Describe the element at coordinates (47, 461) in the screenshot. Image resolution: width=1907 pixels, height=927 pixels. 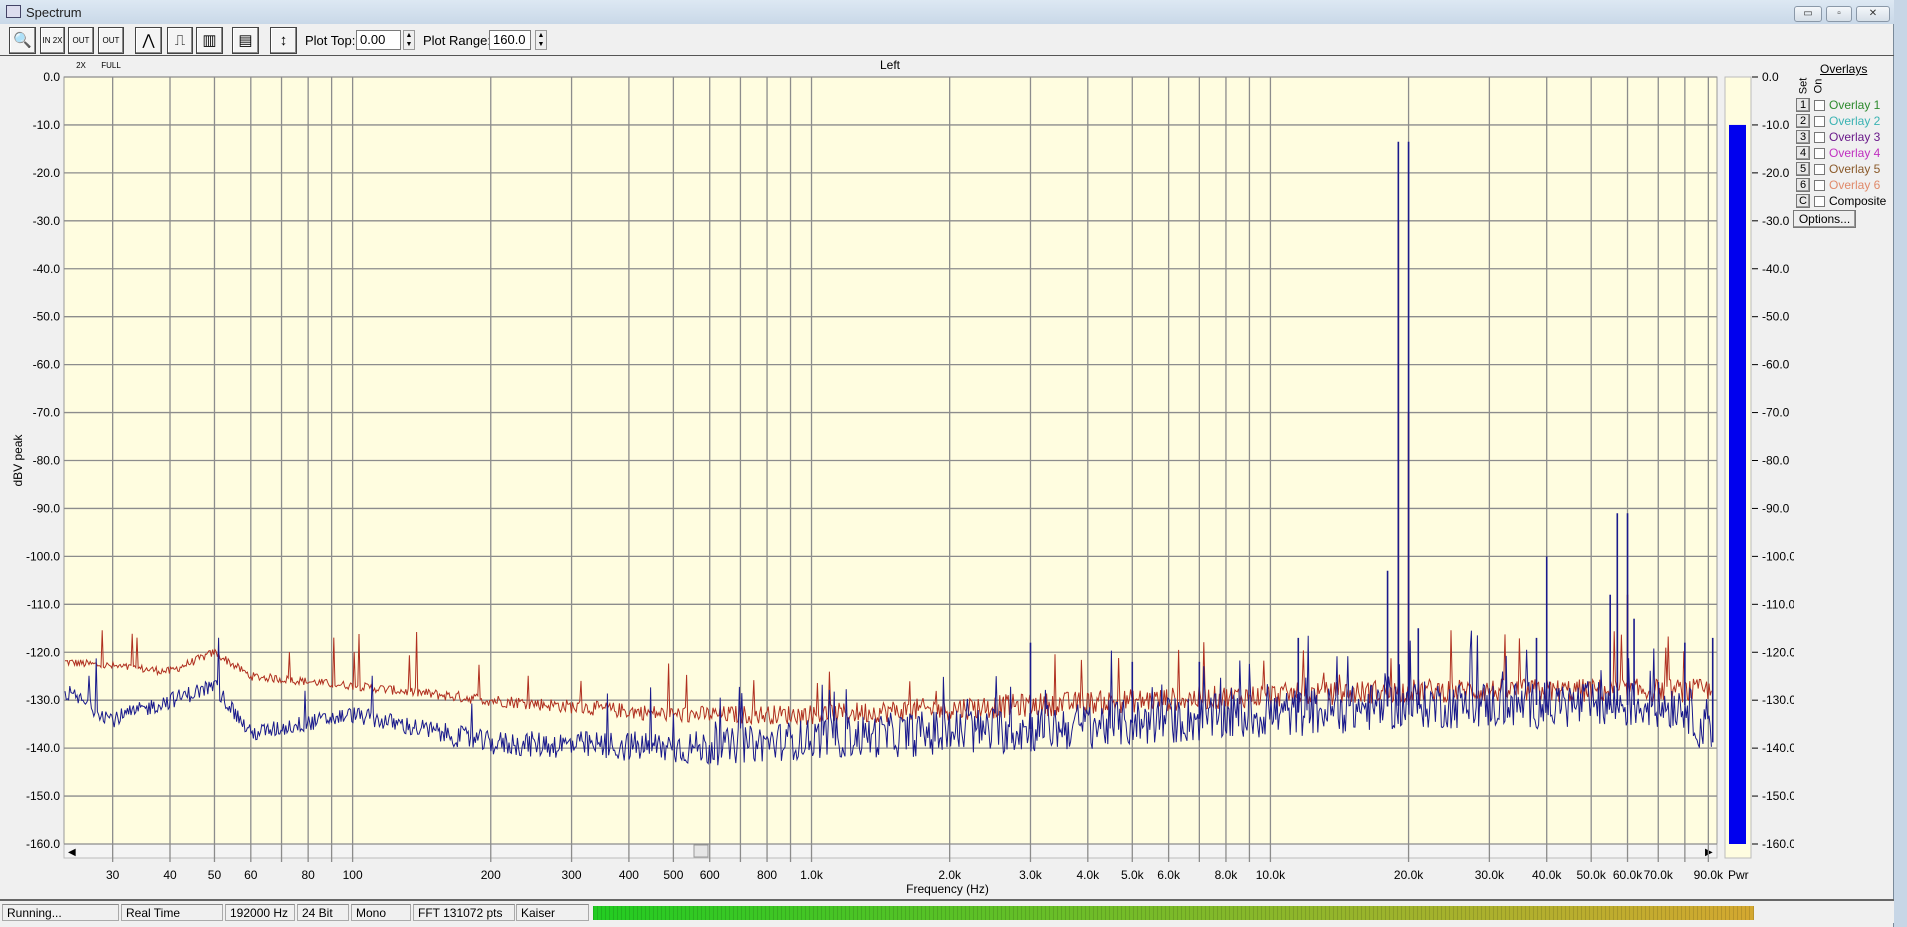
I see `y-tick-label: -80.0` at that location.